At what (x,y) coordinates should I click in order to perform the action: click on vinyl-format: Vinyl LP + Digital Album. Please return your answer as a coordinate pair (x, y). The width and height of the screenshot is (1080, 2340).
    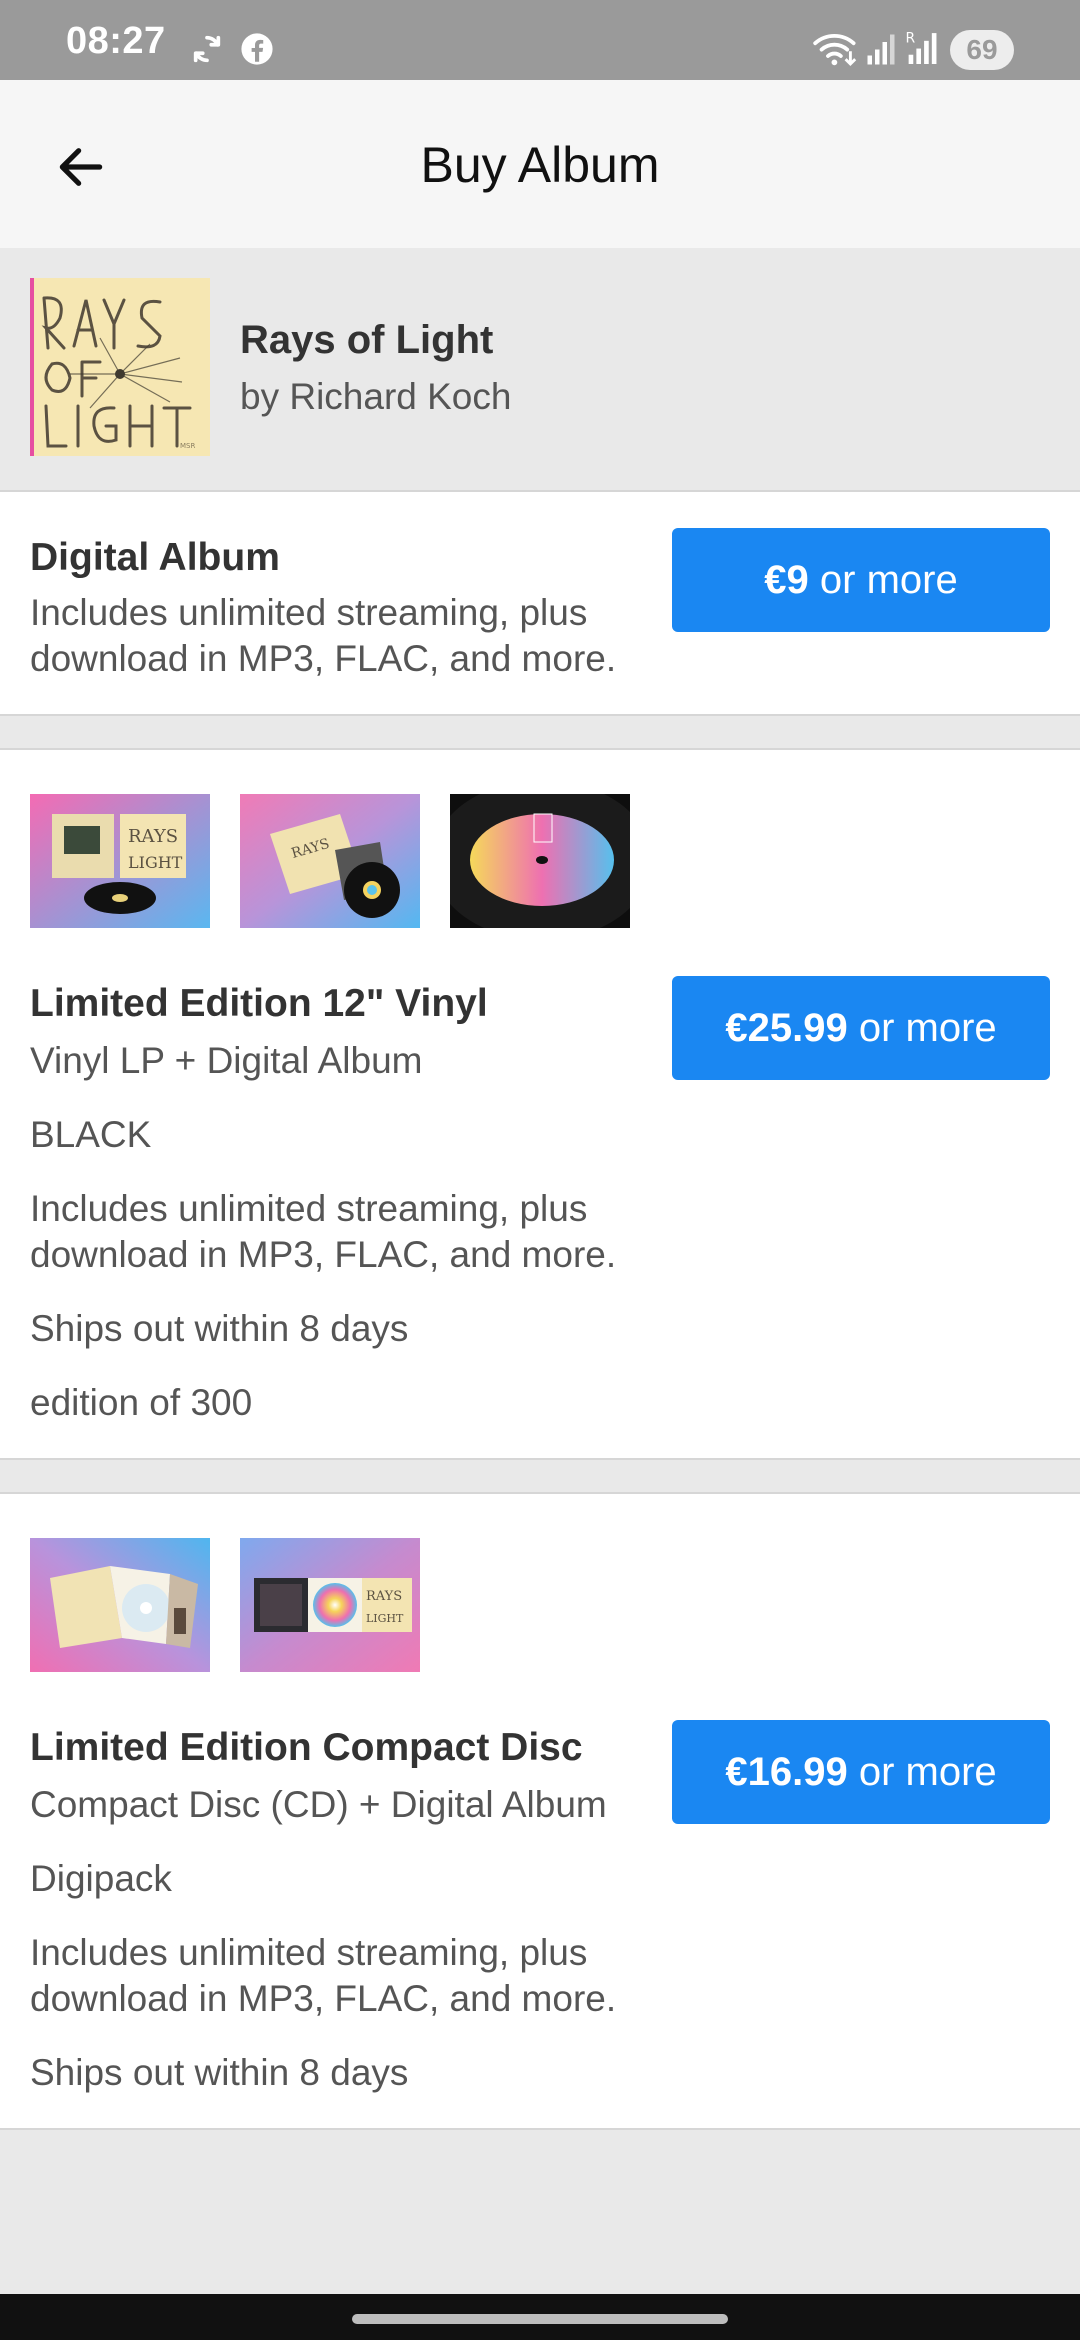
    Looking at the image, I should click on (226, 1060).